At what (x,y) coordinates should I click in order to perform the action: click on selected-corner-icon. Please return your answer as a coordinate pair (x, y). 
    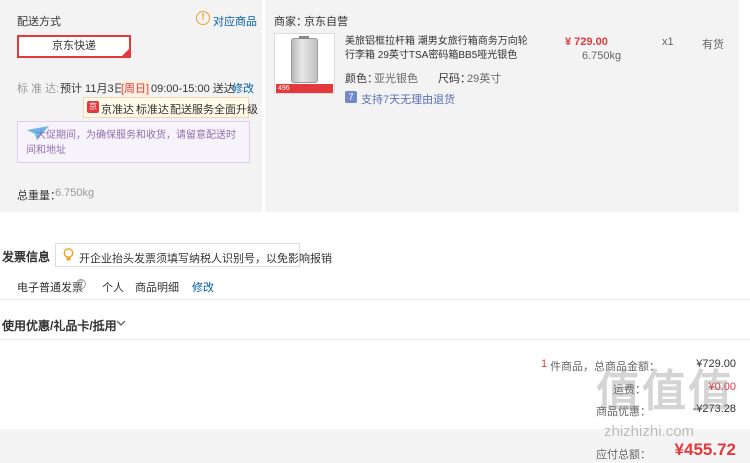
    Looking at the image, I should click on (125, 52).